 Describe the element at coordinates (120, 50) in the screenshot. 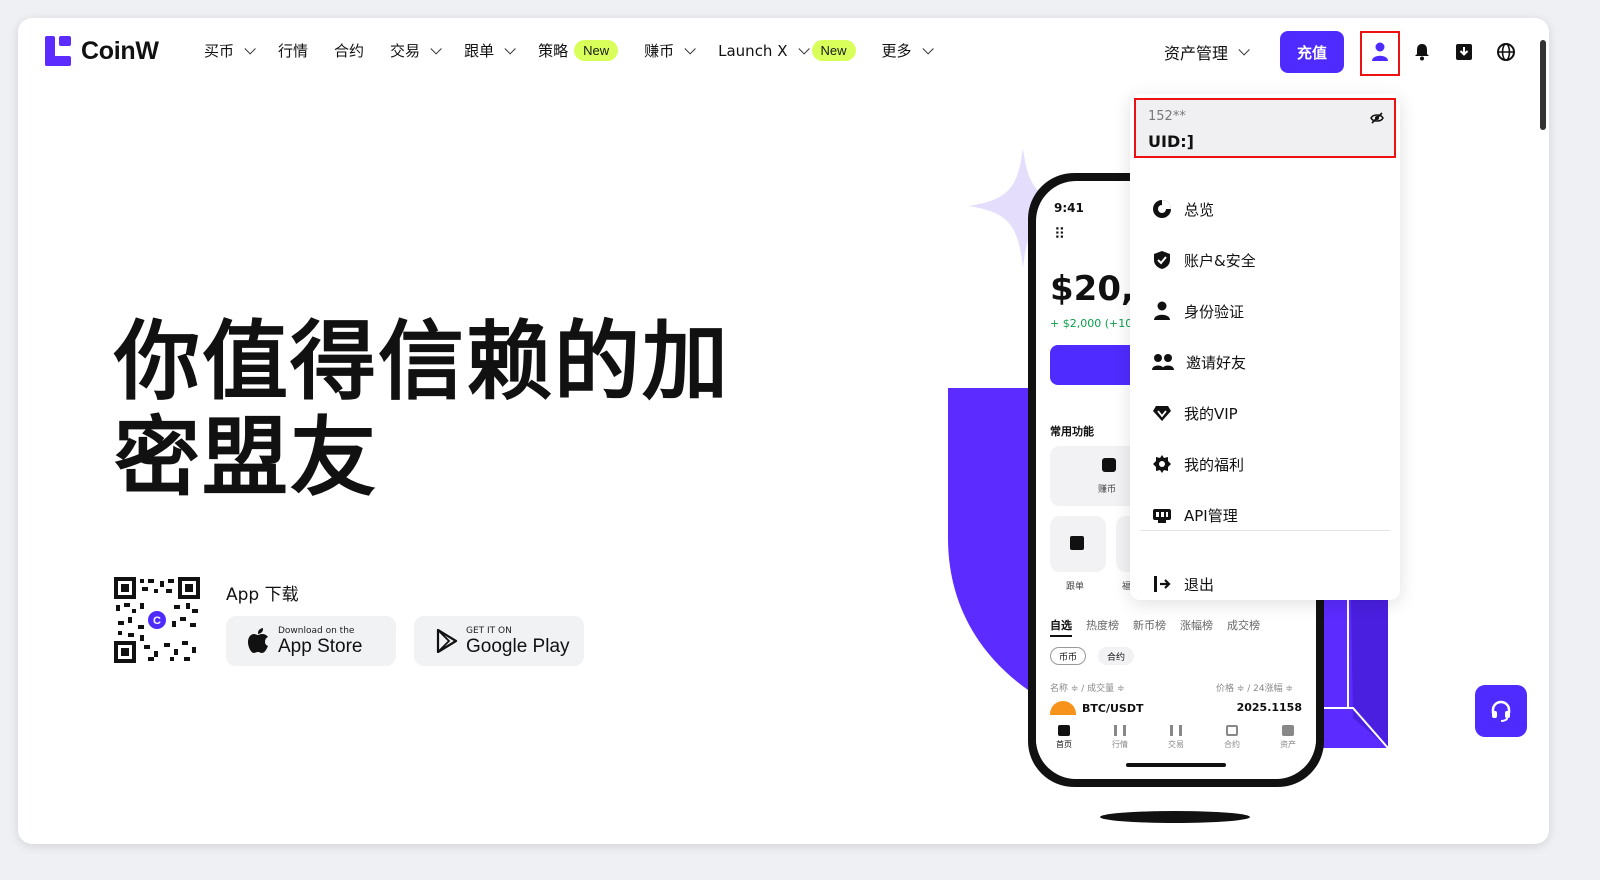

I see `logo-text: CoinW` at that location.